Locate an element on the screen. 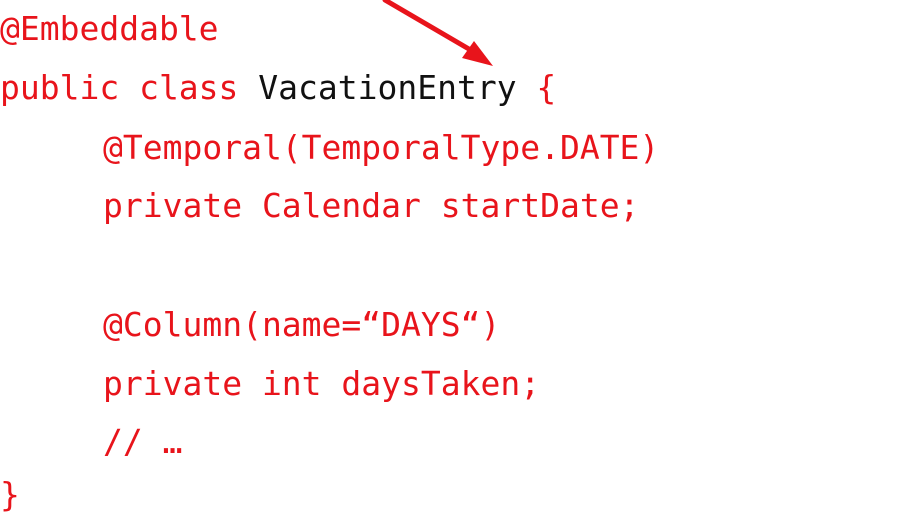 The width and height of the screenshot is (919, 520). annotation-embeddable: @Embeddable is located at coordinates (109, 28).